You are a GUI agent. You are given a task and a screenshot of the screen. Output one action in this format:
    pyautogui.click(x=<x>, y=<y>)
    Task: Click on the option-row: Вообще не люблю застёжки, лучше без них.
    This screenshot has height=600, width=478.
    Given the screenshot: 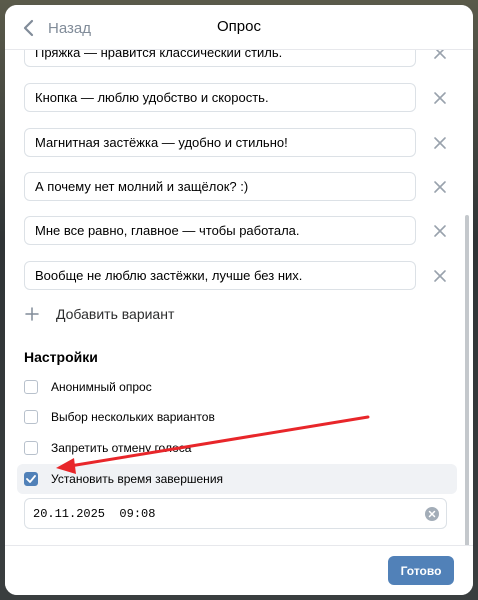 What is the action you would take?
    pyautogui.click(x=236, y=276)
    